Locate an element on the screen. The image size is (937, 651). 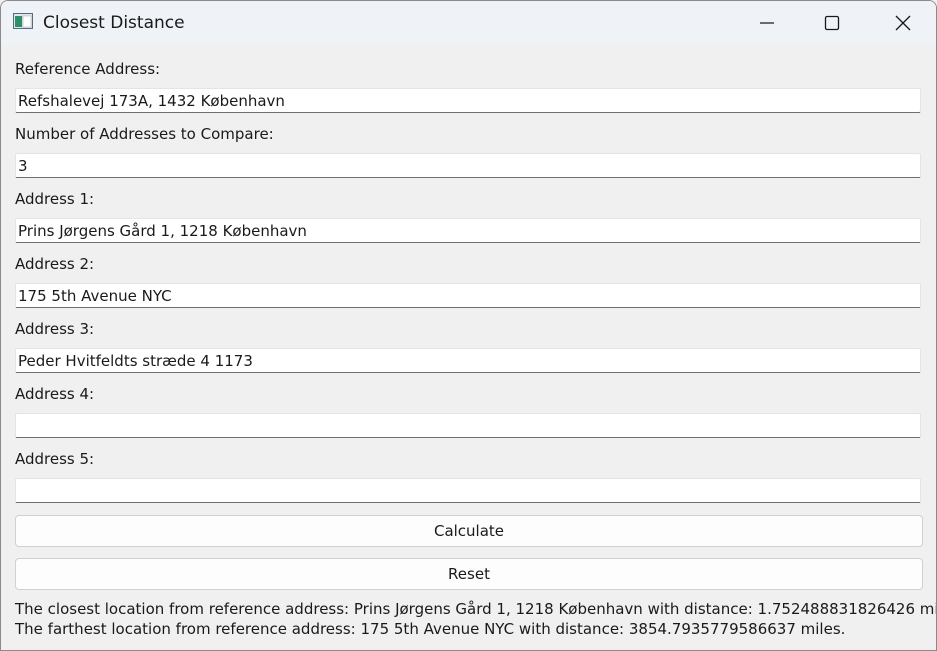
address-3-input is located at coordinates (468, 360).